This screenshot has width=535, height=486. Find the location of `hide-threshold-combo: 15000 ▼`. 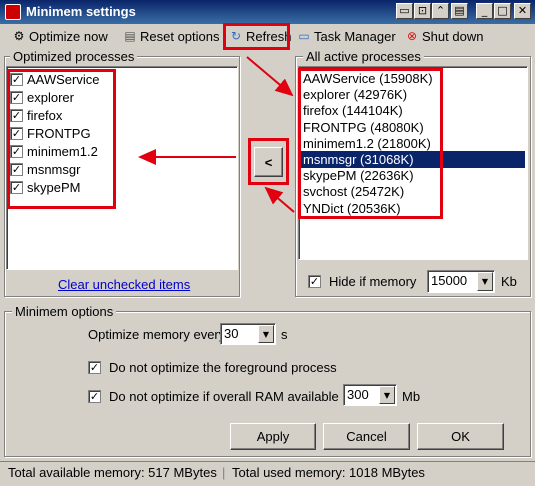

hide-threshold-combo: 15000 ▼ is located at coordinates (461, 281).